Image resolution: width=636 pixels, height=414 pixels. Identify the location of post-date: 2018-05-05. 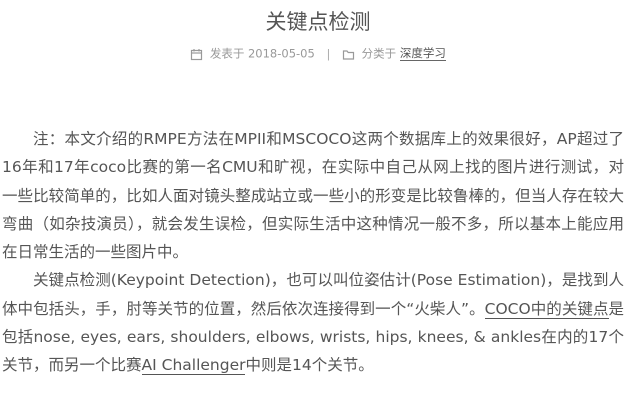
(281, 53).